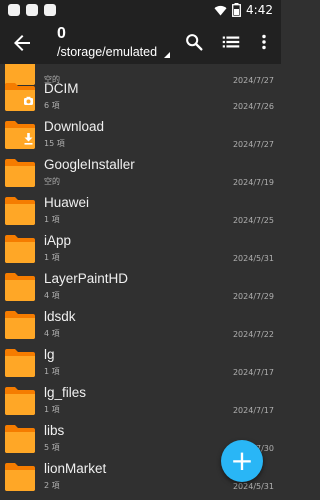 The width and height of the screenshot is (320, 500). I want to click on path-dropdown-icon, so click(167, 55).